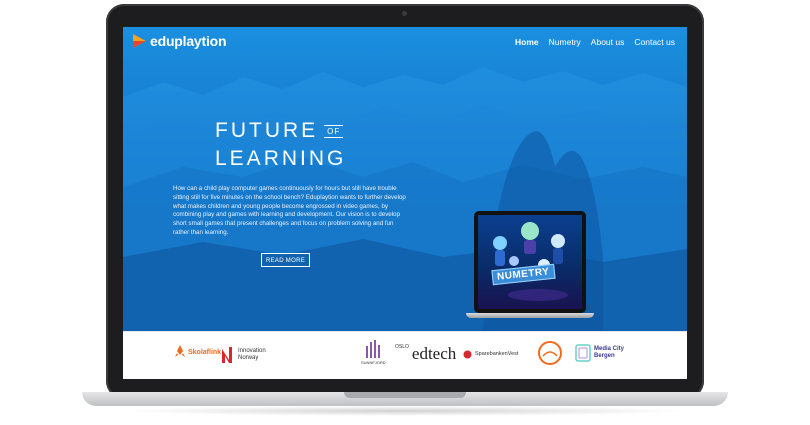  I want to click on partner-media-city-bergen: Media City Bergen, so click(599, 353).